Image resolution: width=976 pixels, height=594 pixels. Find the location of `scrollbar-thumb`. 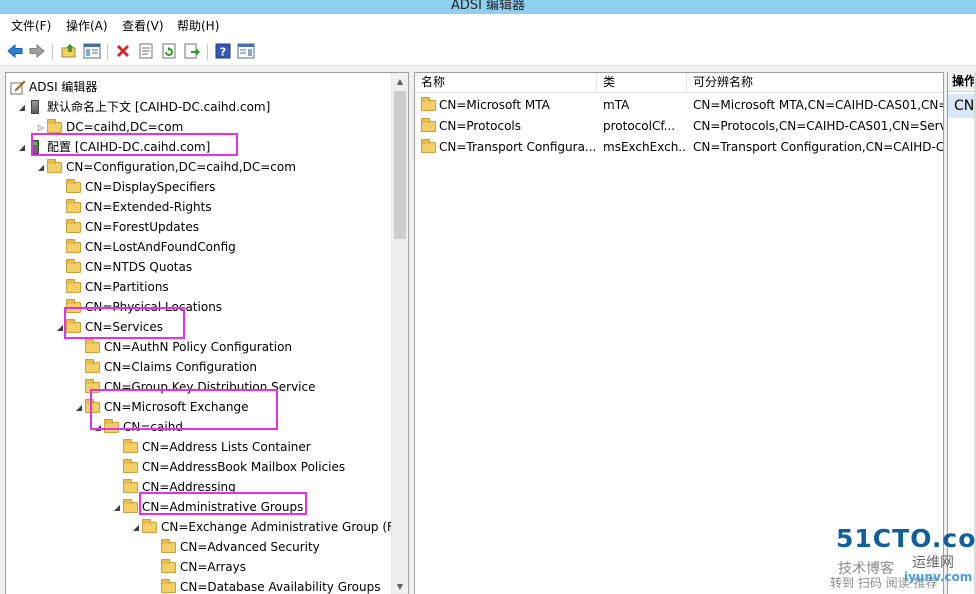

scrollbar-thumb is located at coordinates (400, 165).